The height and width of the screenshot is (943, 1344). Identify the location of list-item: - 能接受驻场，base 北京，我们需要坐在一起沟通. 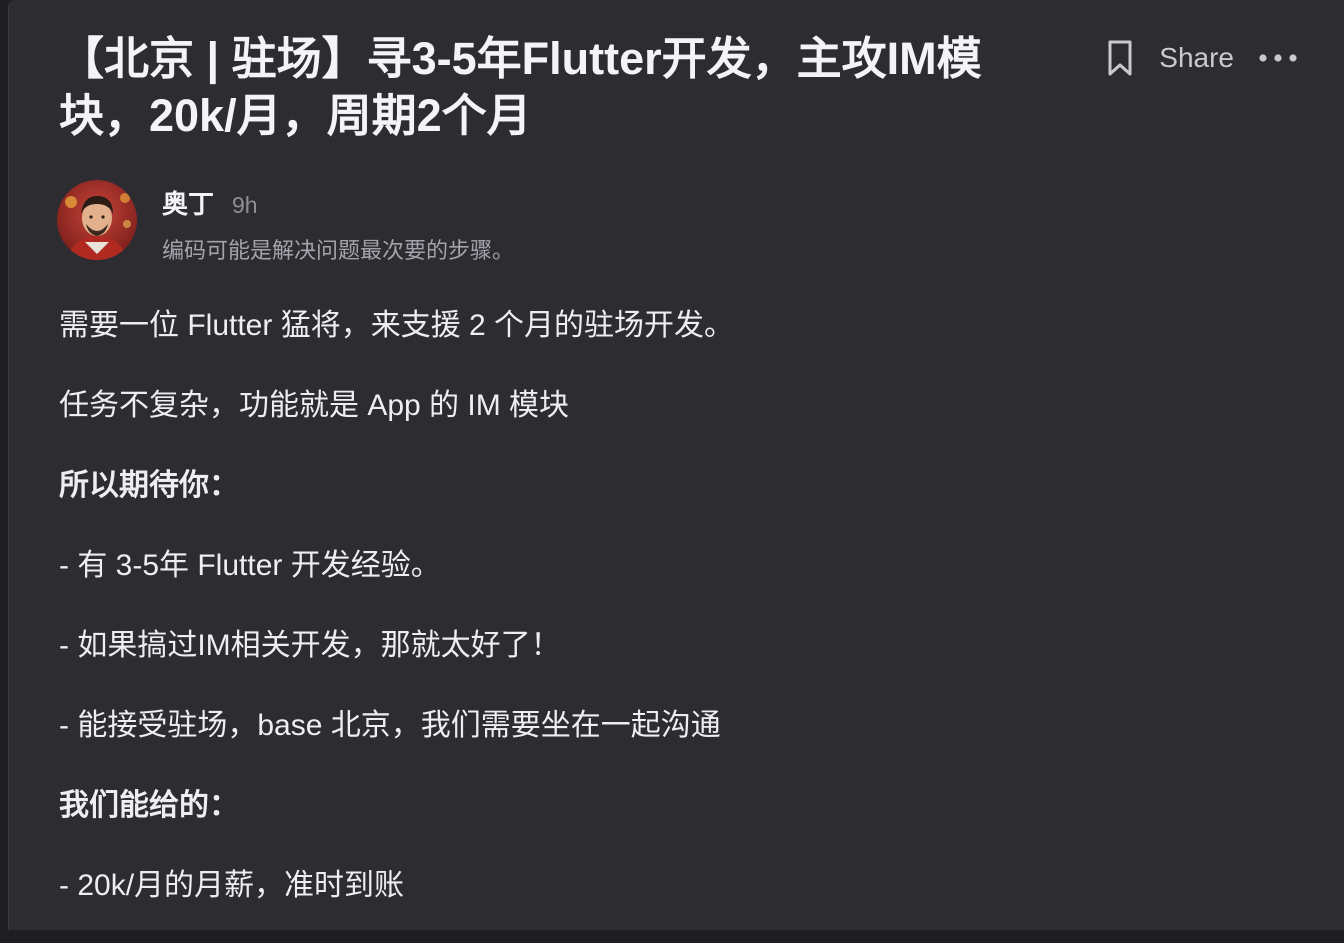
(390, 725).